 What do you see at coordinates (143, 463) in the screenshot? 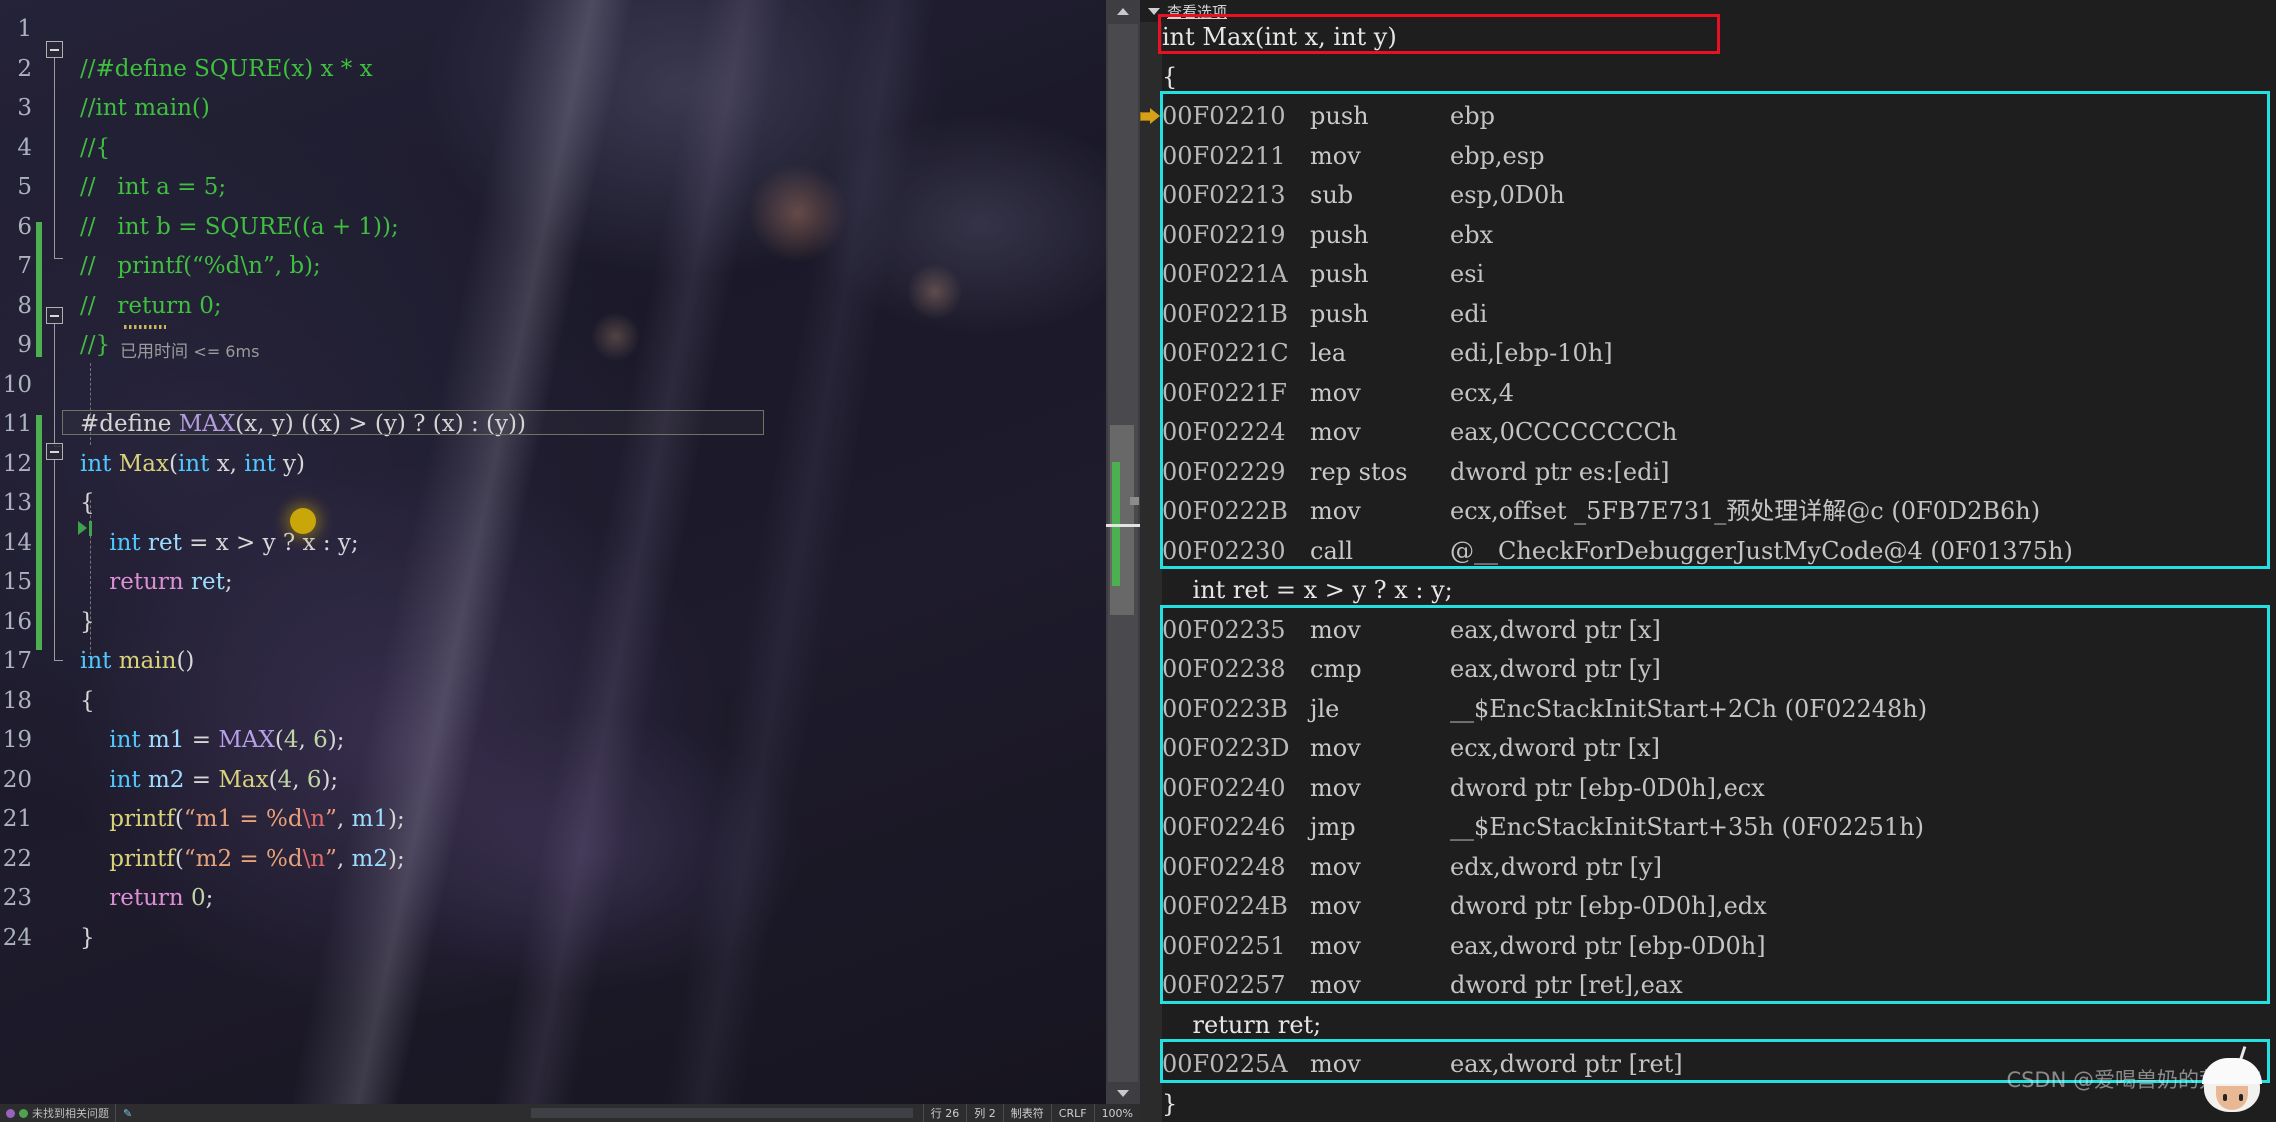
I see `code-token: Max` at bounding box center [143, 463].